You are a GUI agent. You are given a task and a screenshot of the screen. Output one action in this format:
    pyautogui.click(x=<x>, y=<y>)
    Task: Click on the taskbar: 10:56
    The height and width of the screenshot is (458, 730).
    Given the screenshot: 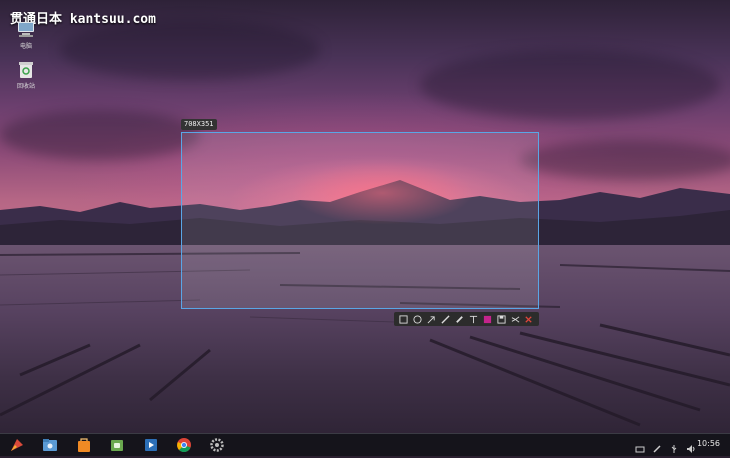 What is the action you would take?
    pyautogui.click(x=365, y=444)
    